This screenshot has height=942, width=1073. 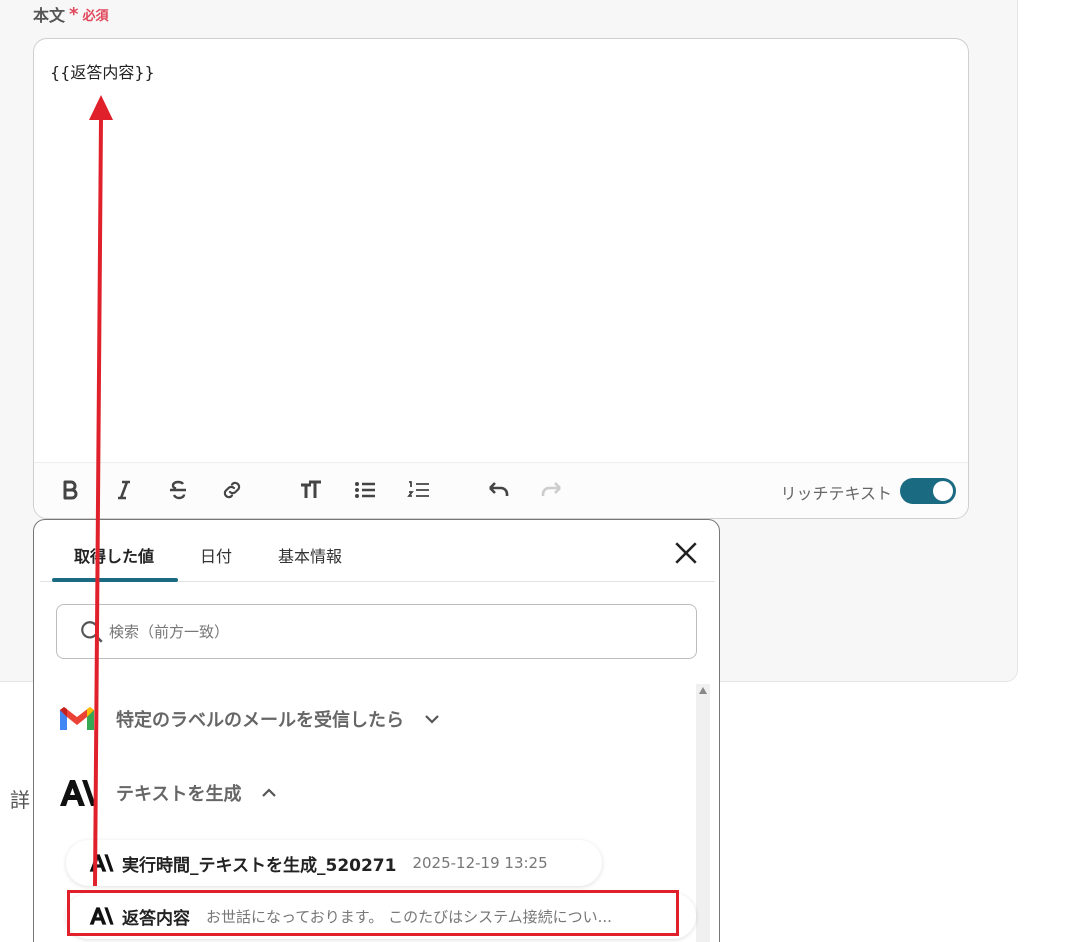 What do you see at coordinates (260, 720) in the screenshot?
I see `group-title: 特定のラベルのメールを受信したら` at bounding box center [260, 720].